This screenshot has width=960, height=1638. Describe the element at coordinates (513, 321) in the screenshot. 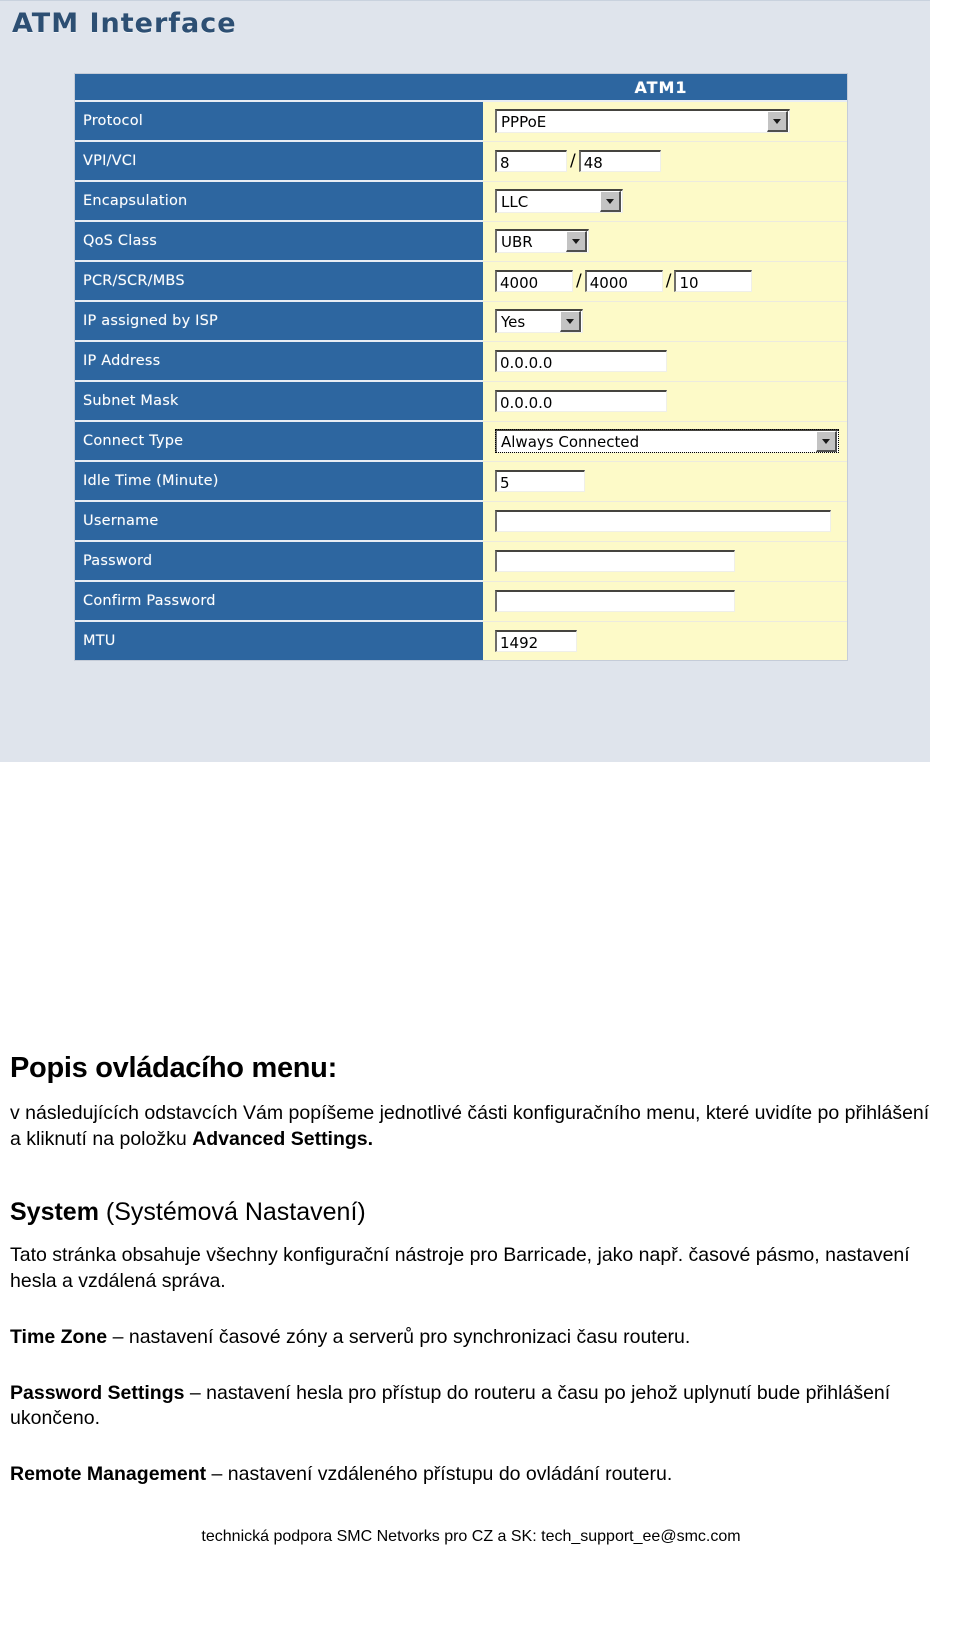

I see `ip-assigned-by-isp-select-value: Yes` at that location.